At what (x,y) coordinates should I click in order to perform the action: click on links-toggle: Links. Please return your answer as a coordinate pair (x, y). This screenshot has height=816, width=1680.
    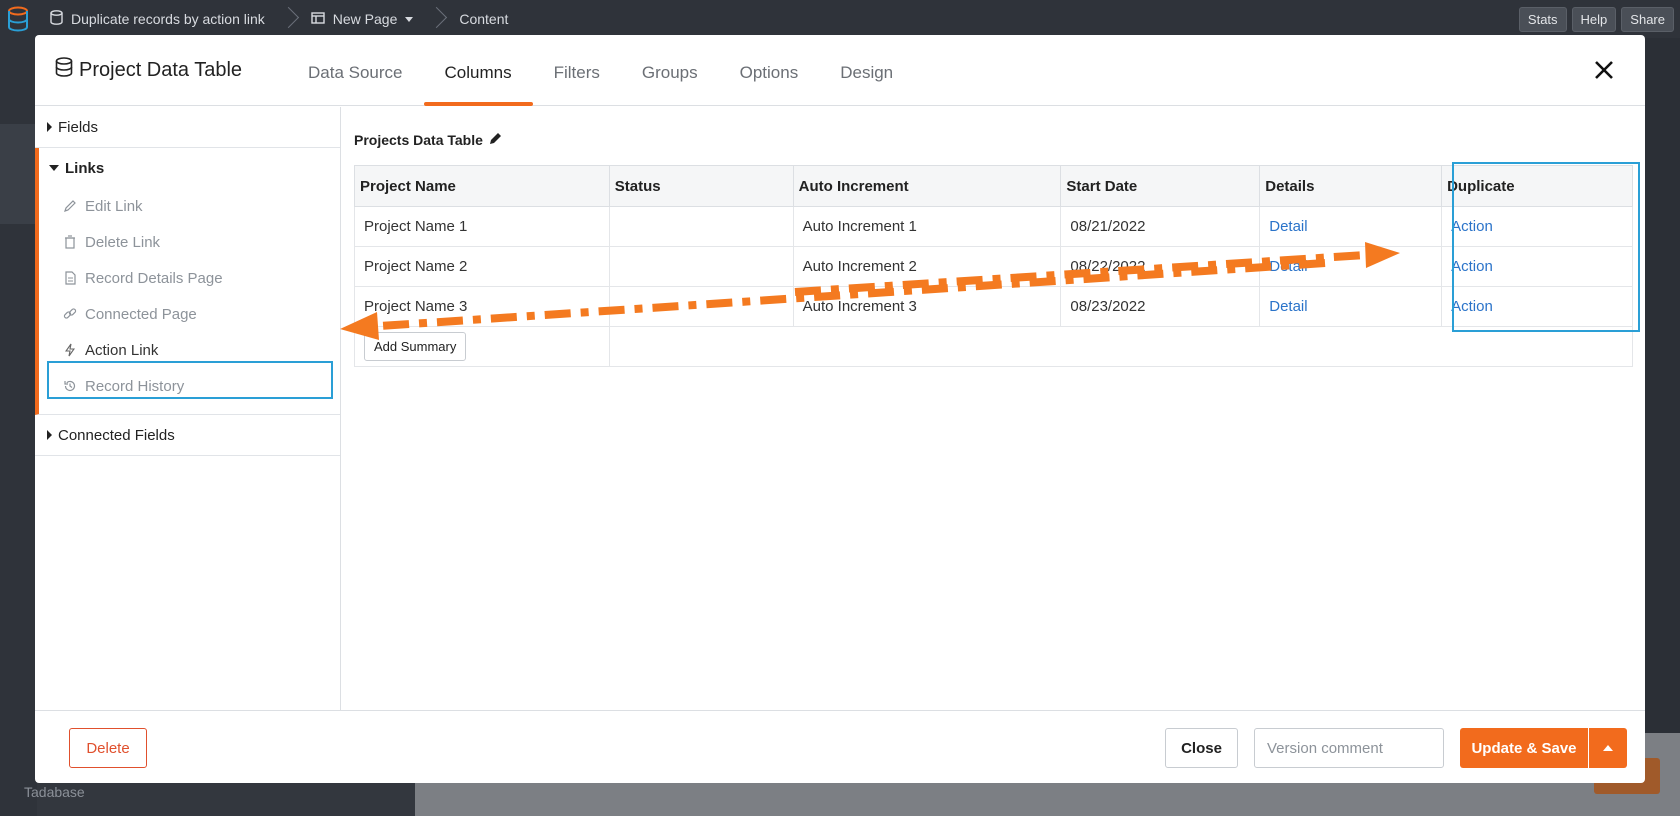
    Looking at the image, I should click on (189, 168).